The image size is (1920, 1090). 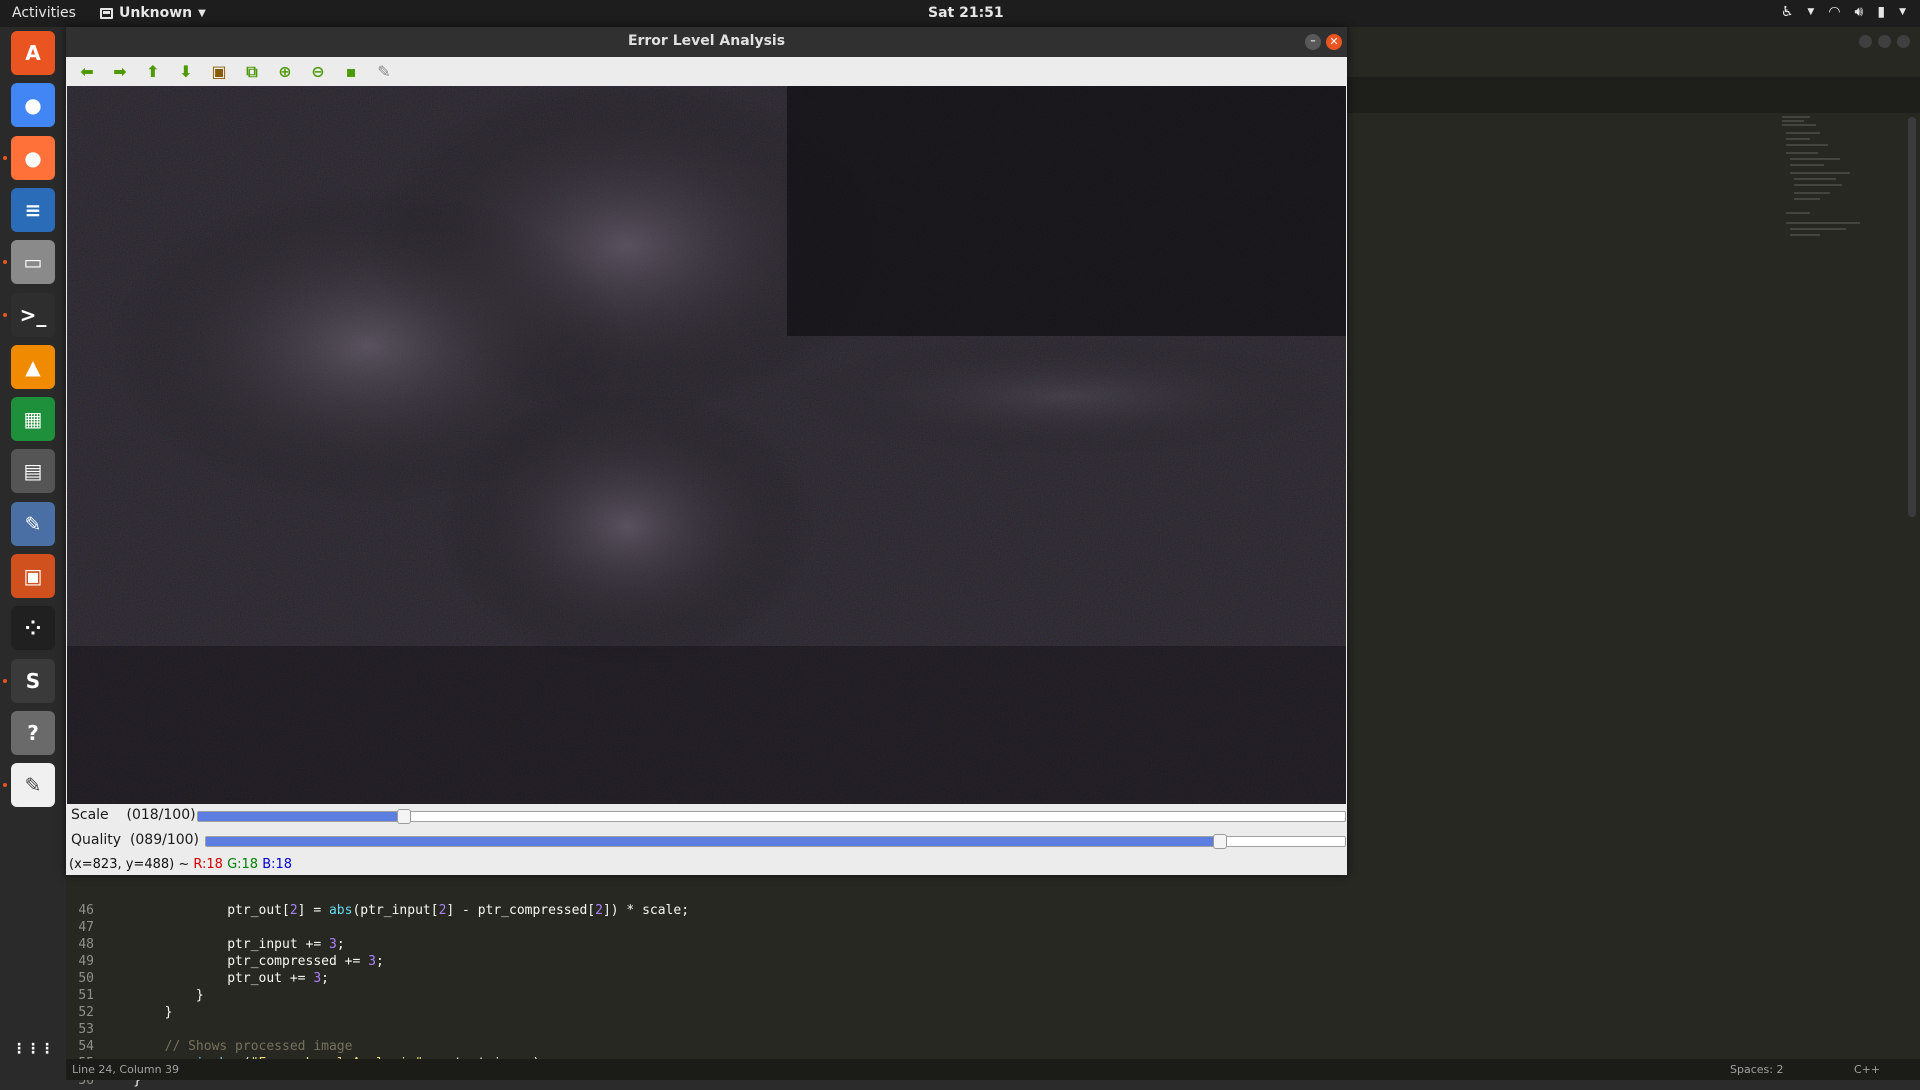 What do you see at coordinates (277, 864) in the screenshot?
I see `pixel-blue-value: B:18` at bounding box center [277, 864].